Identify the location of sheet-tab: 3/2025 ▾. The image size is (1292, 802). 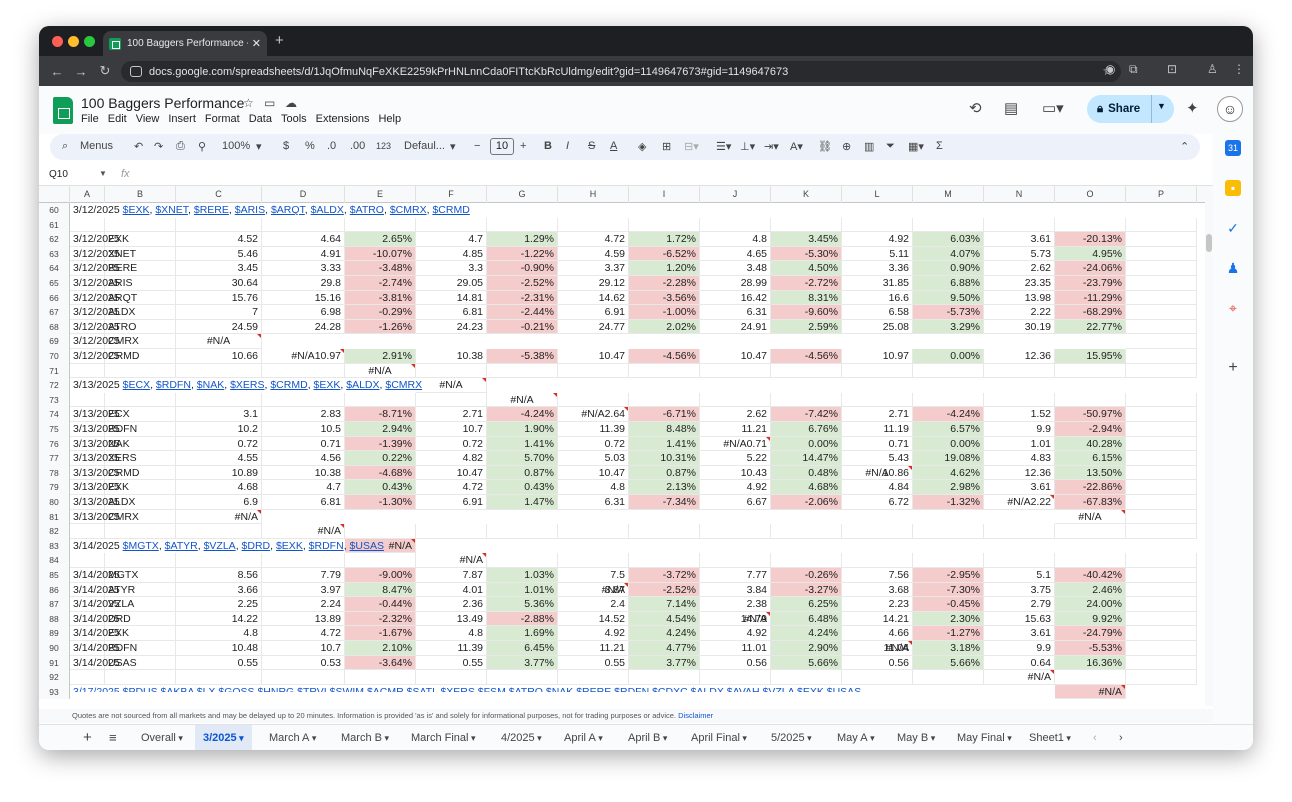
(223, 737).